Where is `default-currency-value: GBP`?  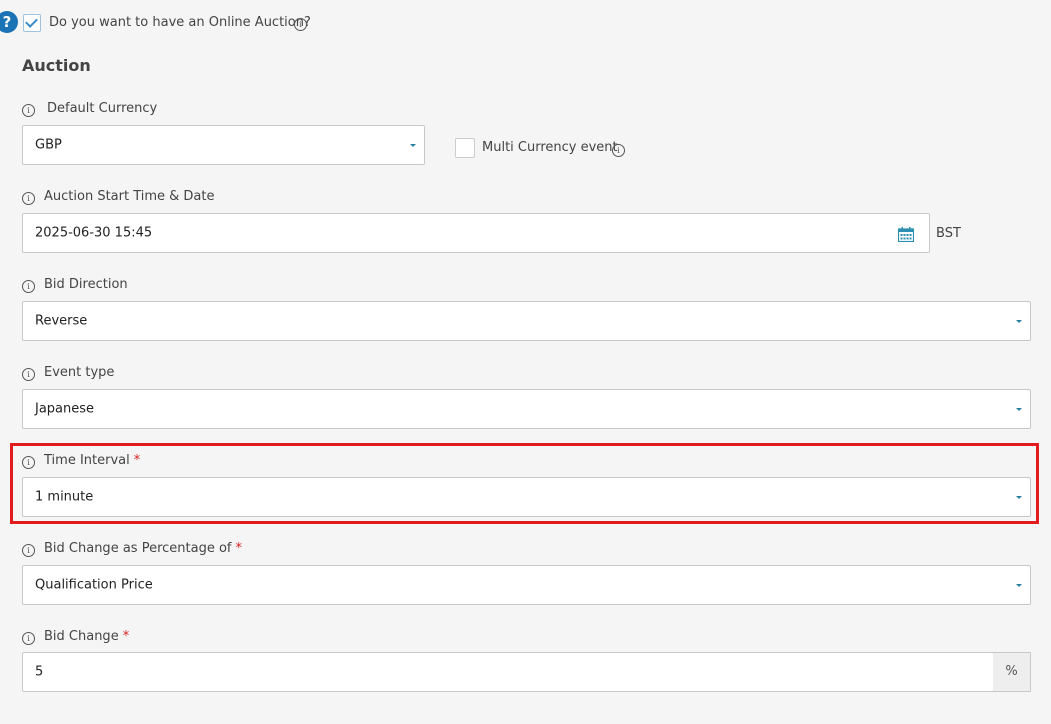
default-currency-value: GBP is located at coordinates (48, 145).